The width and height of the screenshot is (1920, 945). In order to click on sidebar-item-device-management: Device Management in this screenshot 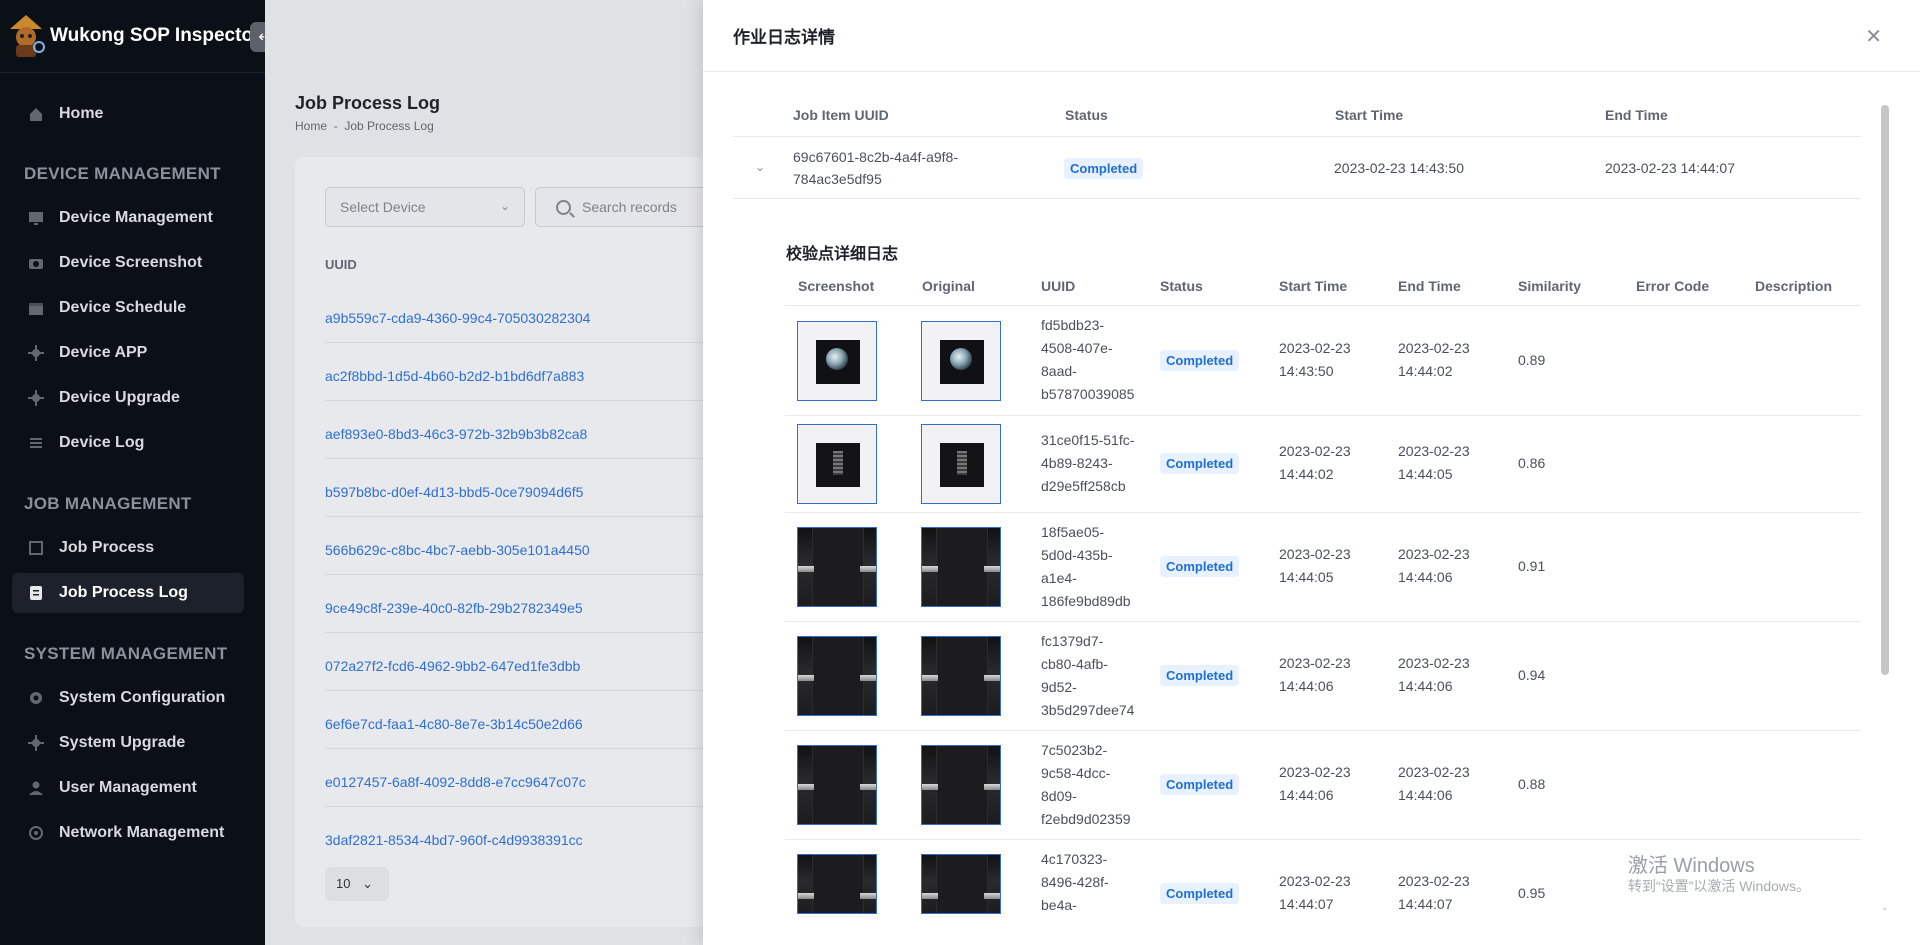, I will do `click(128, 218)`.